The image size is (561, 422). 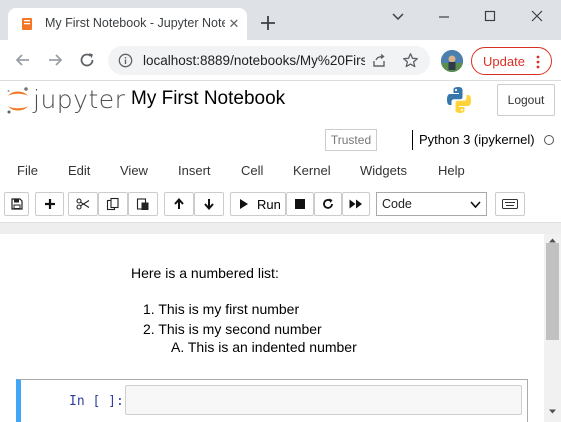 I want to click on stop-icon, so click(x=300, y=204).